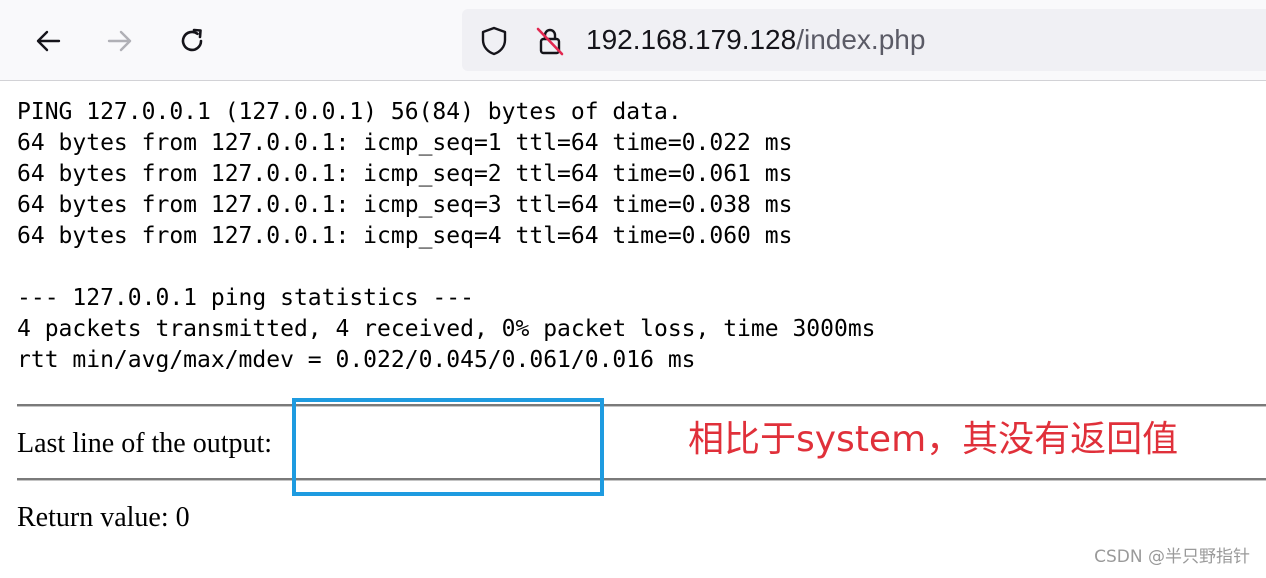  Describe the element at coordinates (550, 41) in the screenshot. I see `insecure-lock-icon` at that location.